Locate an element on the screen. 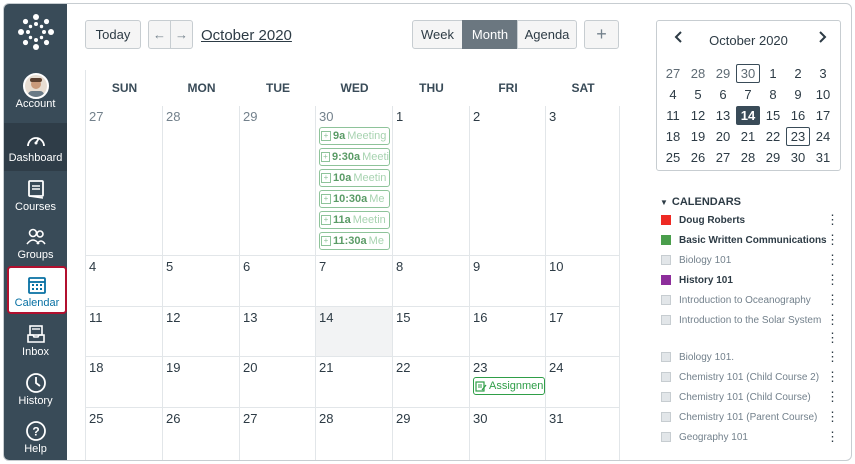  day-number: 24 is located at coordinates (556, 367).